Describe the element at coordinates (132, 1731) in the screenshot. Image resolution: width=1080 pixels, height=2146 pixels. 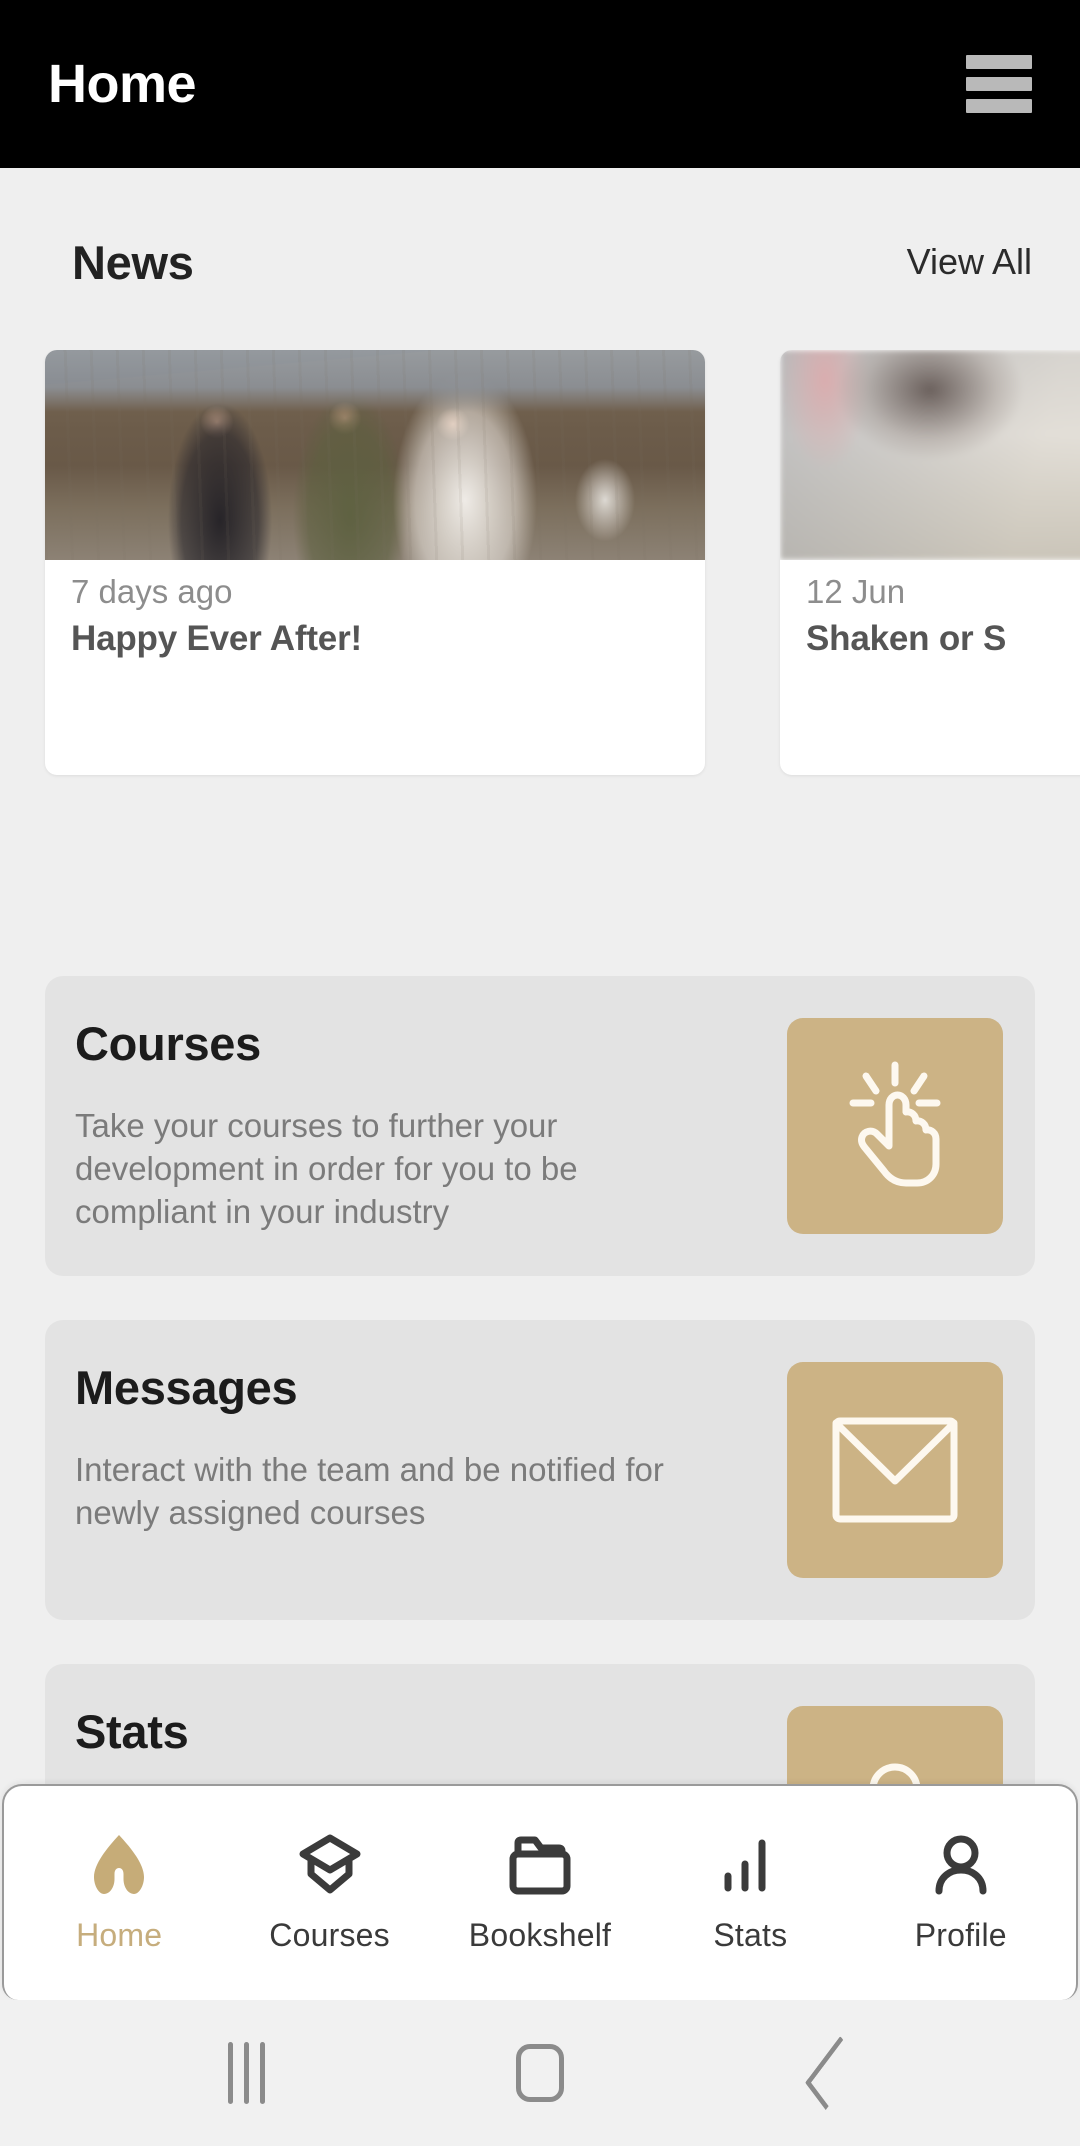
I see `feature-card-title: Stats` at that location.